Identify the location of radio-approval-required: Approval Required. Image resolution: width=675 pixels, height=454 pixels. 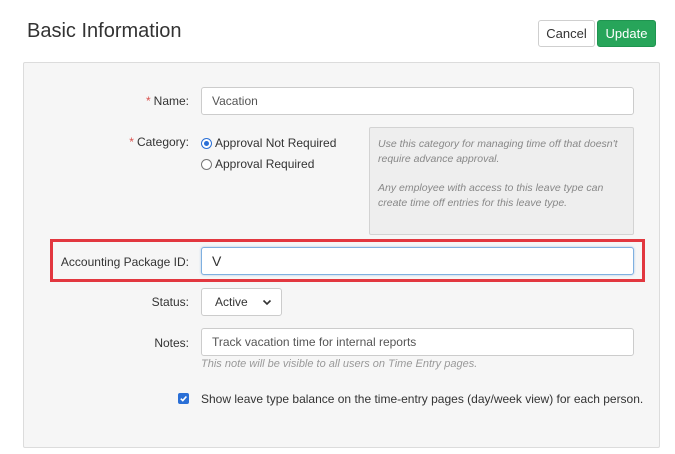
(257, 164).